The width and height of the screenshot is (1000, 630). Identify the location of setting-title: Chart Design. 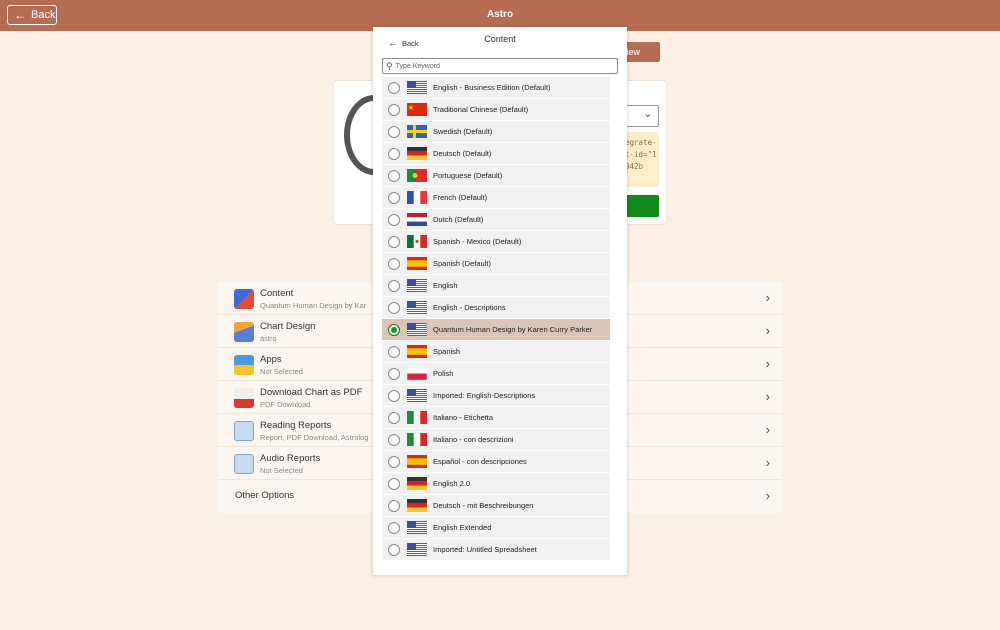
(288, 326).